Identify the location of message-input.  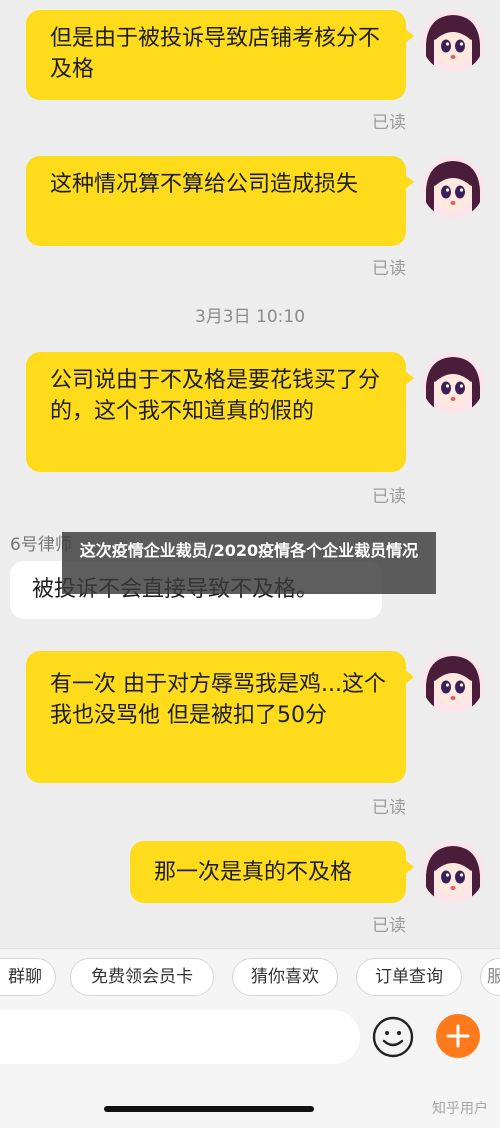
(180, 1037).